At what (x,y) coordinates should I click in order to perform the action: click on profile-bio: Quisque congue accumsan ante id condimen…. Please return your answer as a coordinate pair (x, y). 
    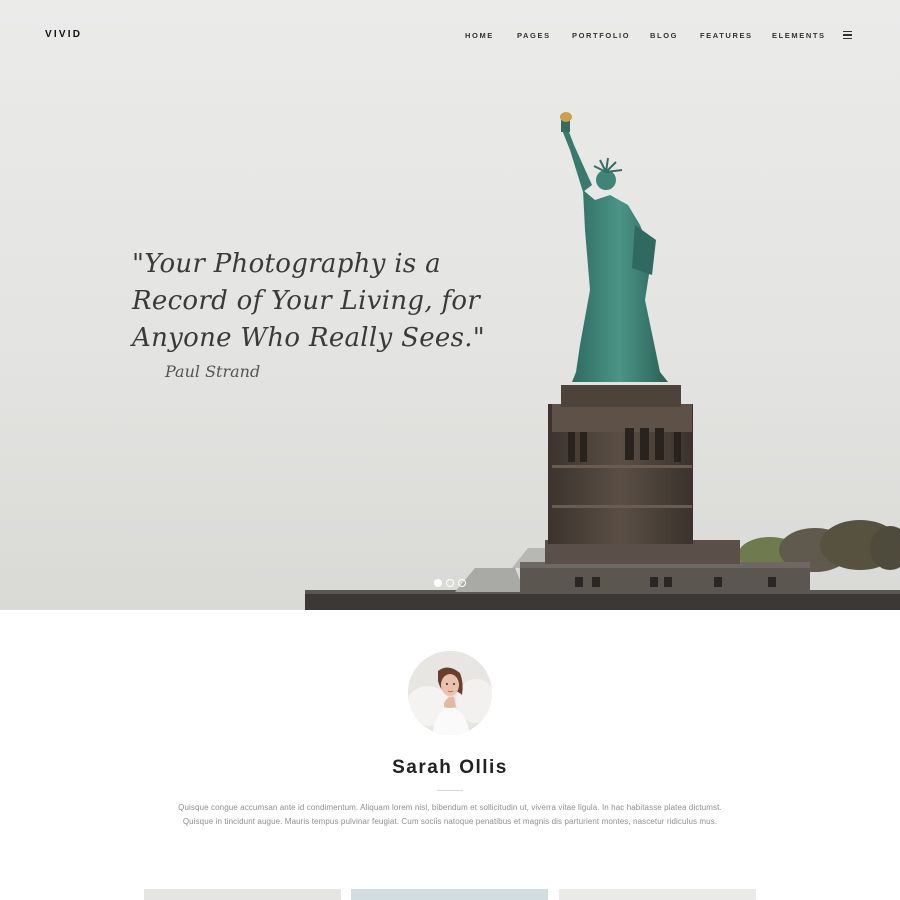
    Looking at the image, I should click on (450, 814).